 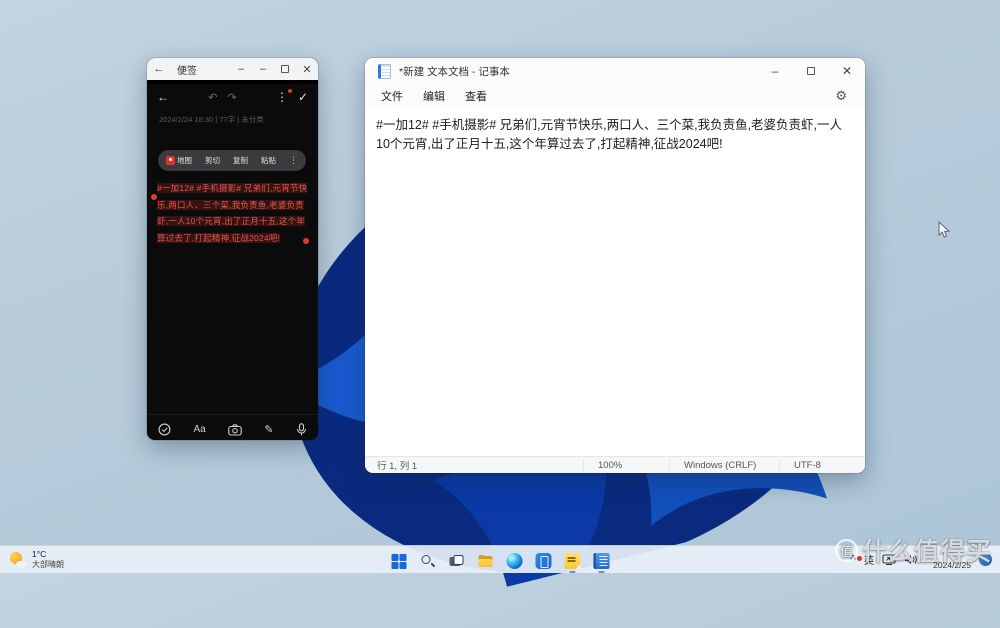 I want to click on notepad-statusbar: 行 1, 列 1 100% Windows (CRLF) UTF-8, so click(x=615, y=464).